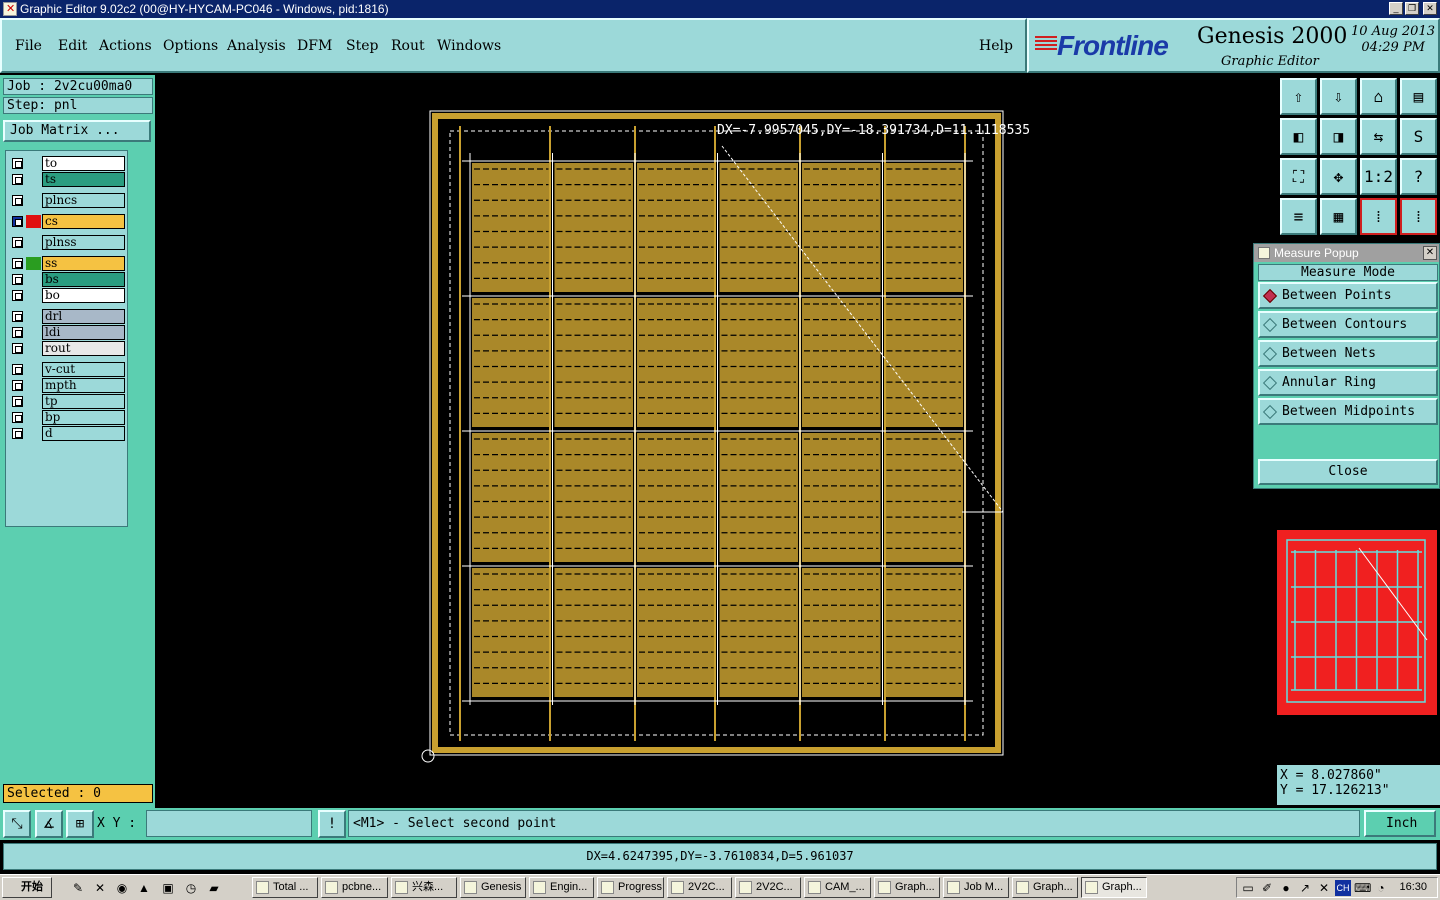 This screenshot has height=900, width=1440. Describe the element at coordinates (49, 824) in the screenshot. I see `snap-angle-icon: ∡` at that location.